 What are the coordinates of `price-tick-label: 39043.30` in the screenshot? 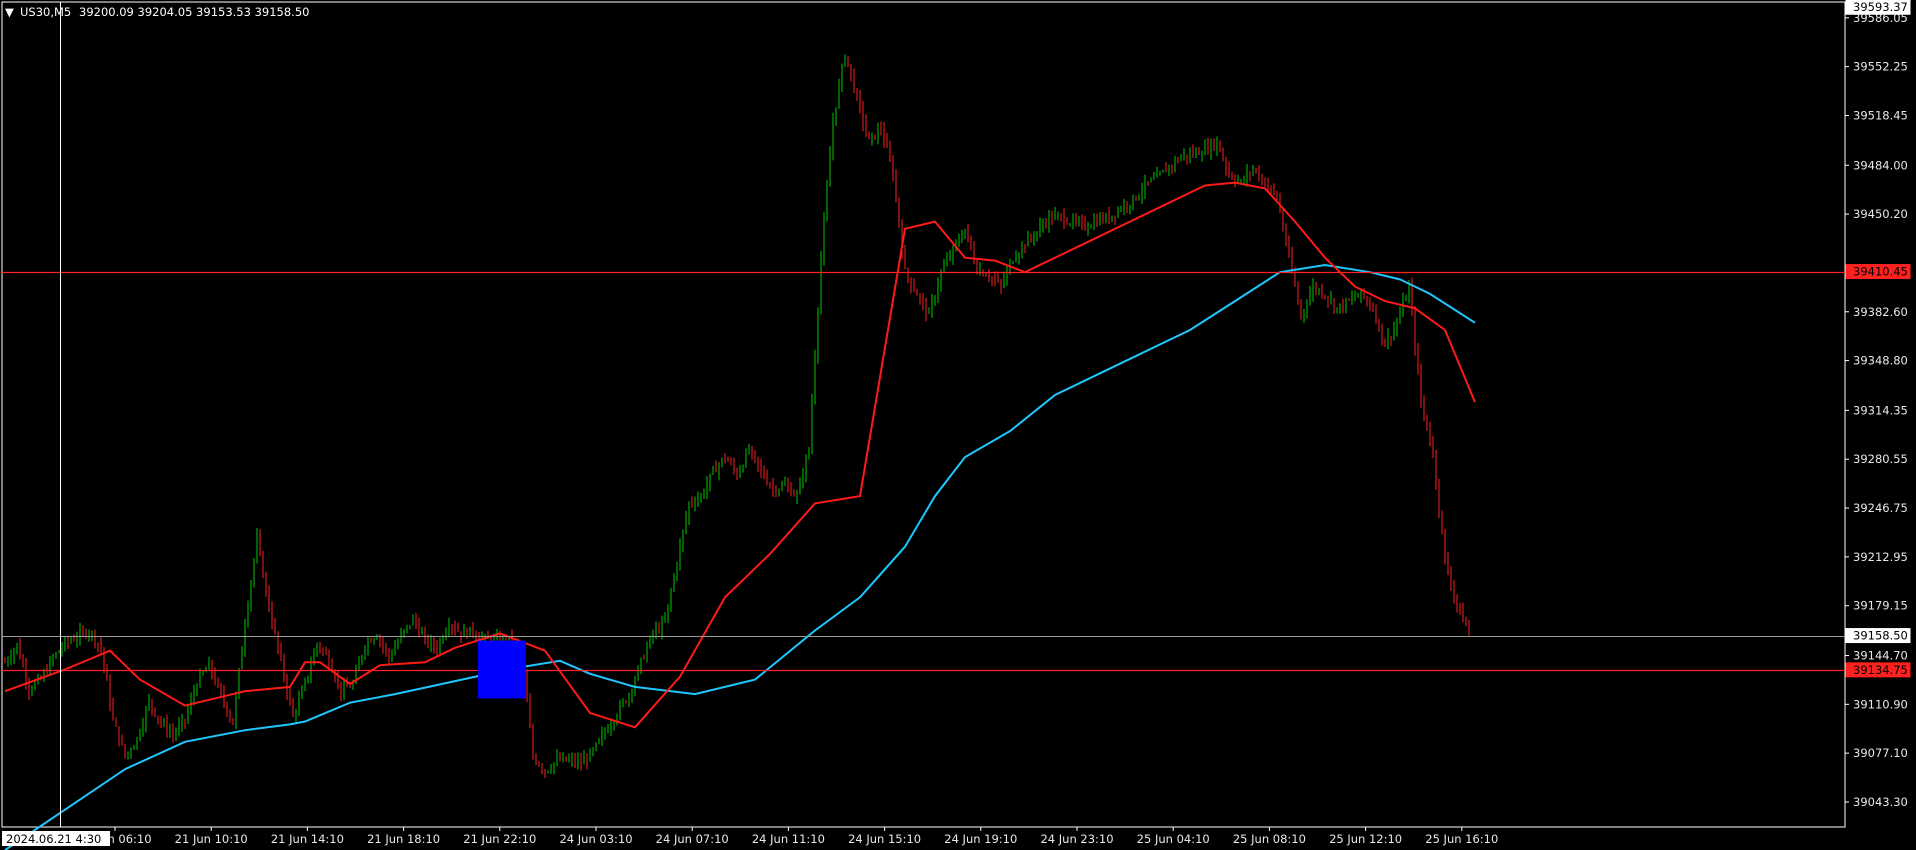 It's located at (1880, 802).